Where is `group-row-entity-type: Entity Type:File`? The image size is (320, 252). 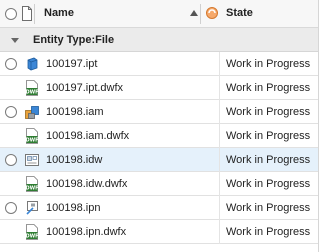
group-row-entity-type: Entity Type:File is located at coordinates (159, 40).